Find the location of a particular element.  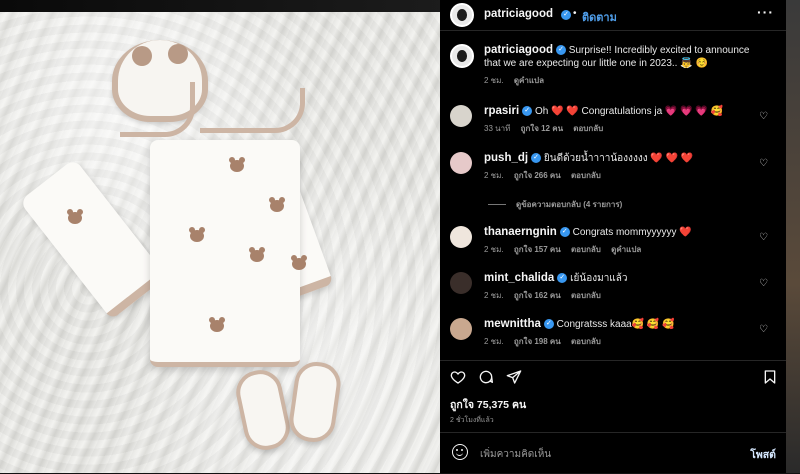

more-dots-icon: ··· is located at coordinates (765, 12).